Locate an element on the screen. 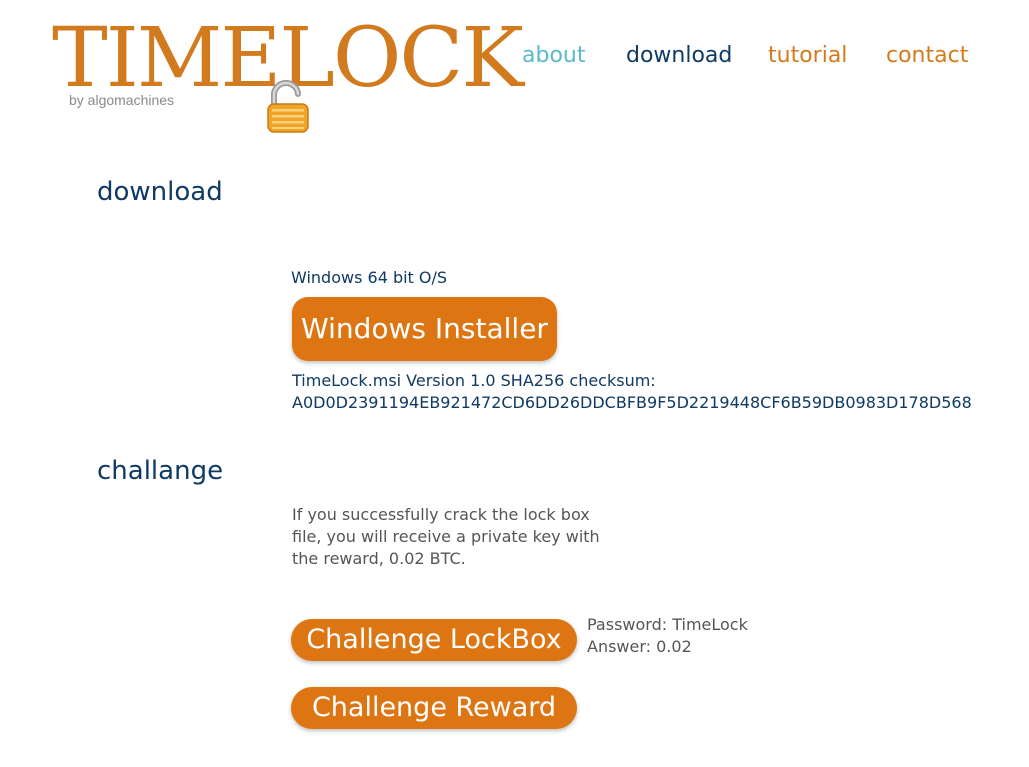 This screenshot has width=1029, height=767. challenge-heading: challange is located at coordinates (160, 471).